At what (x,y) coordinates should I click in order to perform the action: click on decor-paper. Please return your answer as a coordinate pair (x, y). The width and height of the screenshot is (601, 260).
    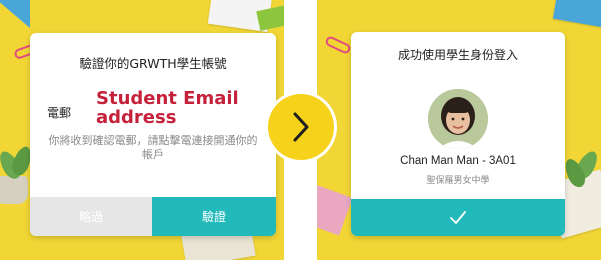
    Looking at the image, I should click on (576, 14).